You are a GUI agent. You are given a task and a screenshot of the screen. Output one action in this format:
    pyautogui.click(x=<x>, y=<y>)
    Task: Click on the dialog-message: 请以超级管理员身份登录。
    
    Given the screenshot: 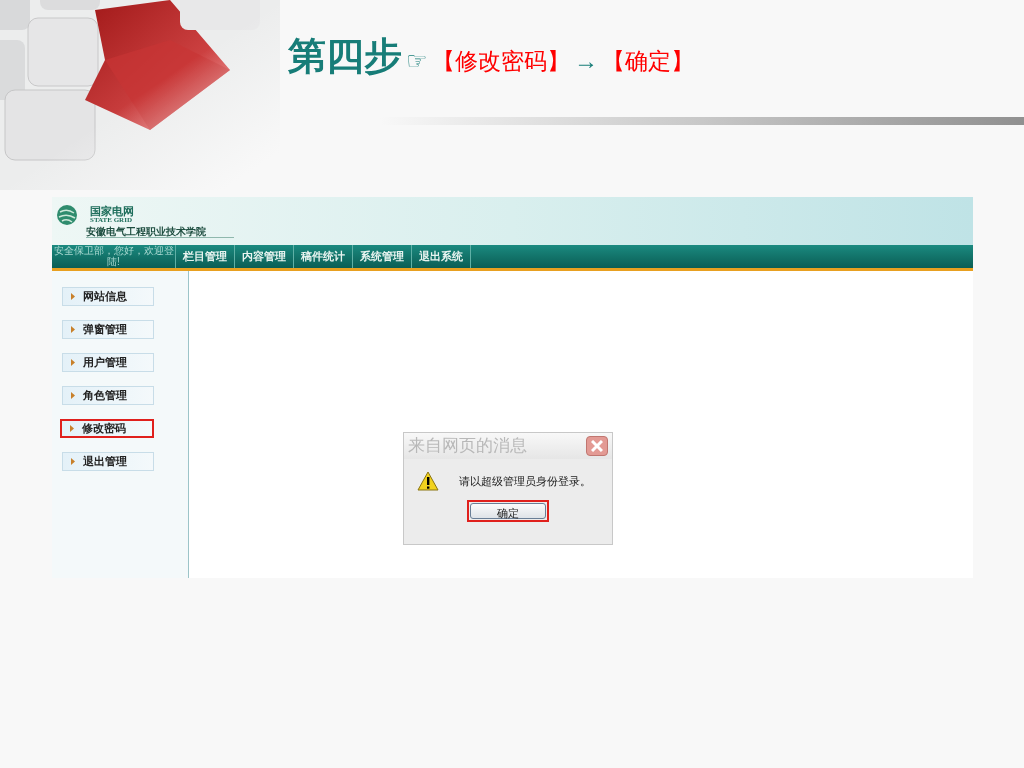 What is the action you would take?
    pyautogui.click(x=525, y=481)
    